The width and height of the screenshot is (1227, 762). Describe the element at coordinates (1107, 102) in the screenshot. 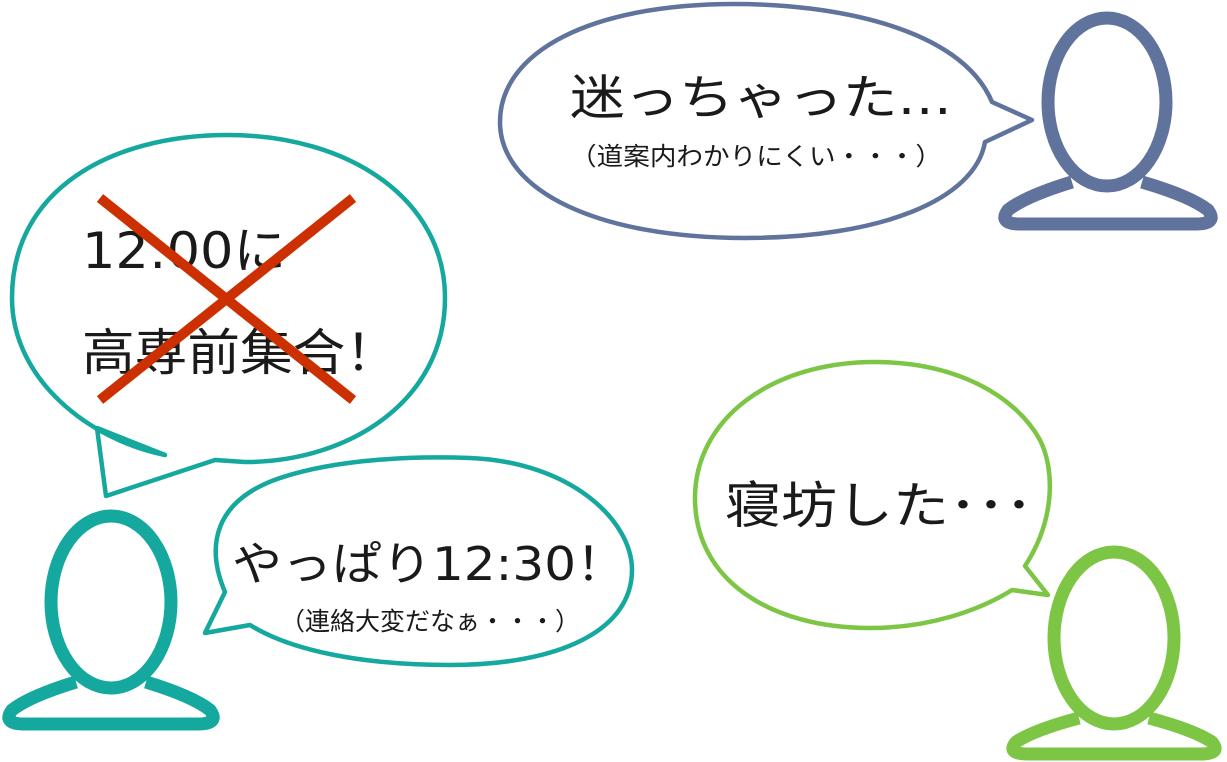

I see `blue-person-head` at that location.